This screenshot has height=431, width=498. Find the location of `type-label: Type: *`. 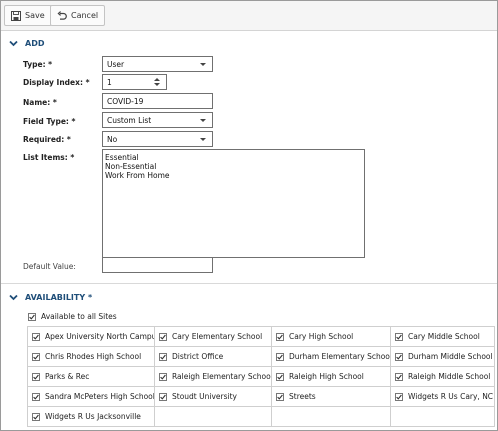

type-label: Type: * is located at coordinates (38, 64).